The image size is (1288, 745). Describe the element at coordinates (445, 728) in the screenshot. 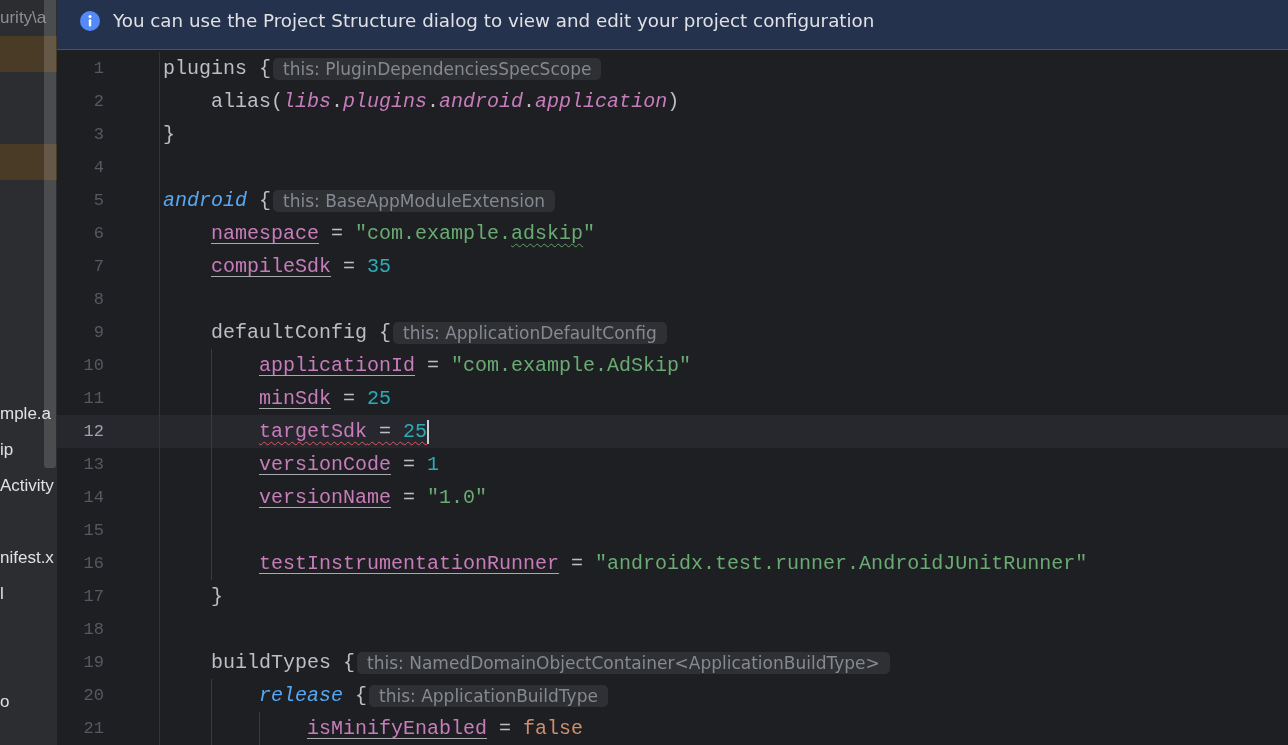

I see `code-line: isMinifyEnabled = false` at that location.